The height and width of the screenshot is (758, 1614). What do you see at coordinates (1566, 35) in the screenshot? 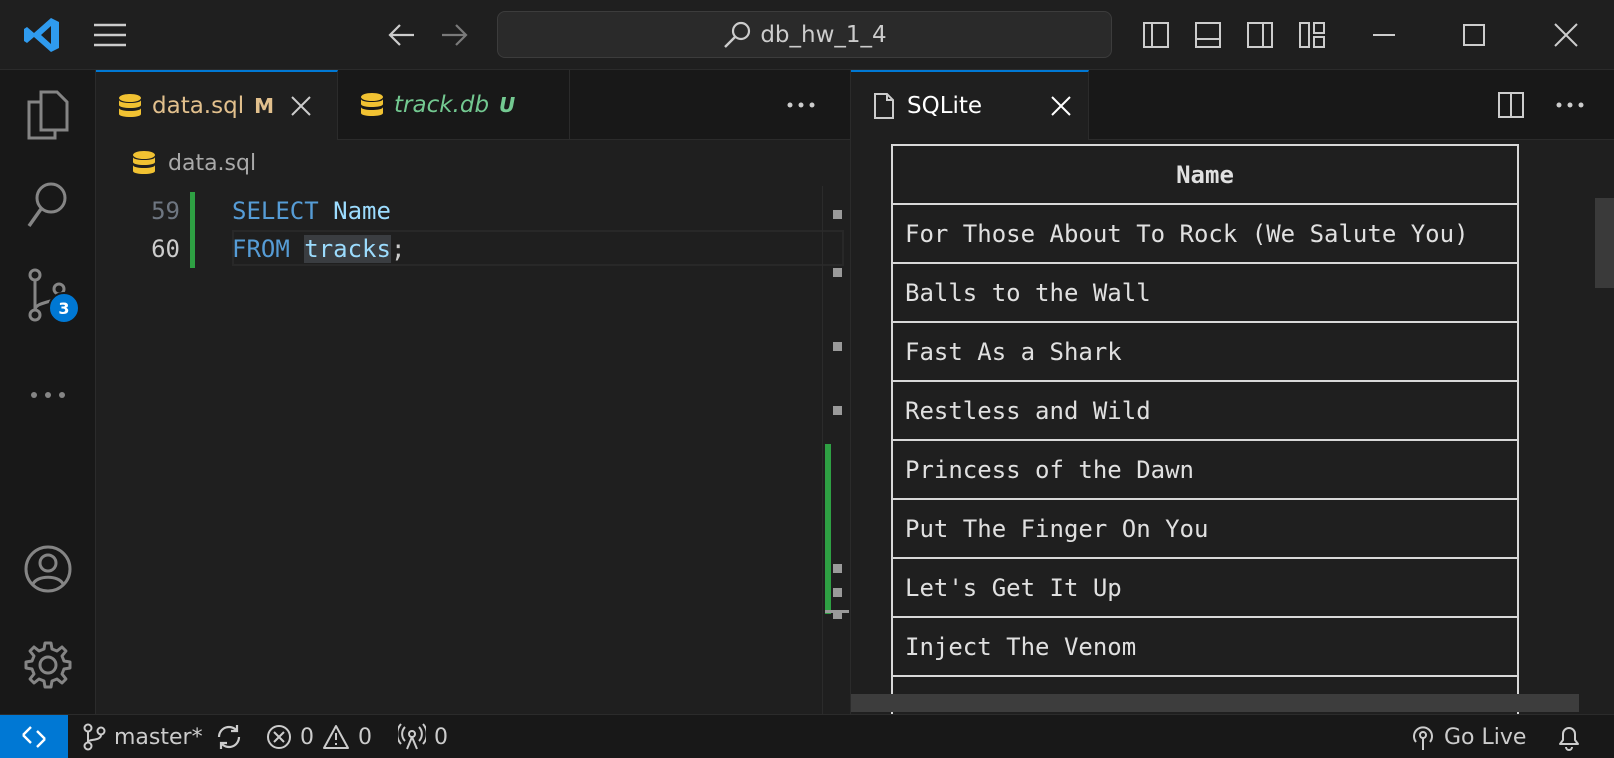
I see `close-window-icon` at bounding box center [1566, 35].